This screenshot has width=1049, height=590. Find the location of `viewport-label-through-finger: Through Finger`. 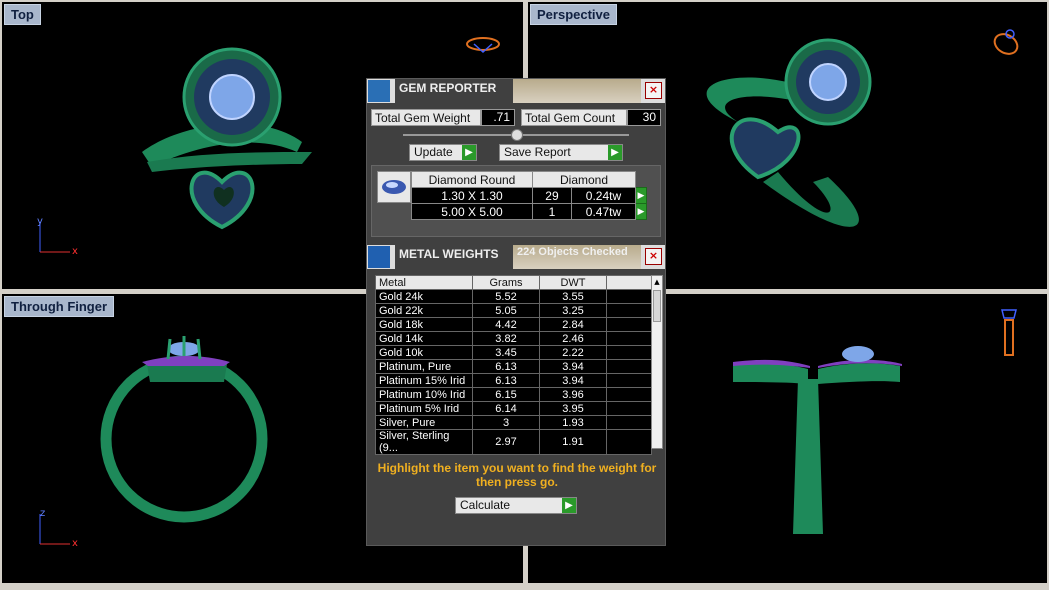

viewport-label-through-finger: Through Finger is located at coordinates (59, 306).